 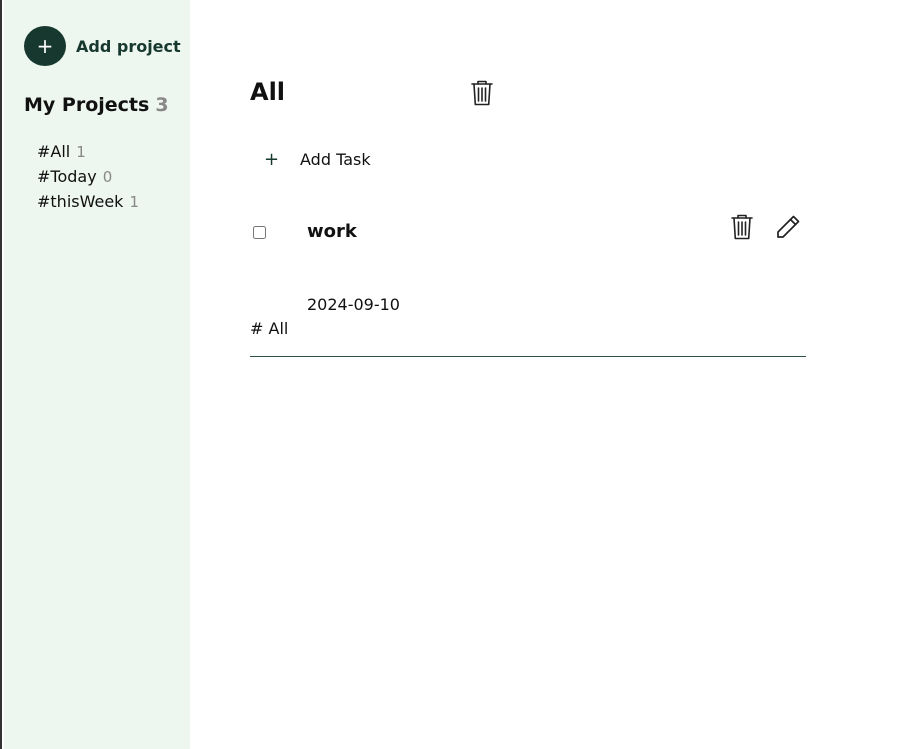 What do you see at coordinates (88, 154) in the screenshot?
I see `sidebar-item-all: #All 1` at bounding box center [88, 154].